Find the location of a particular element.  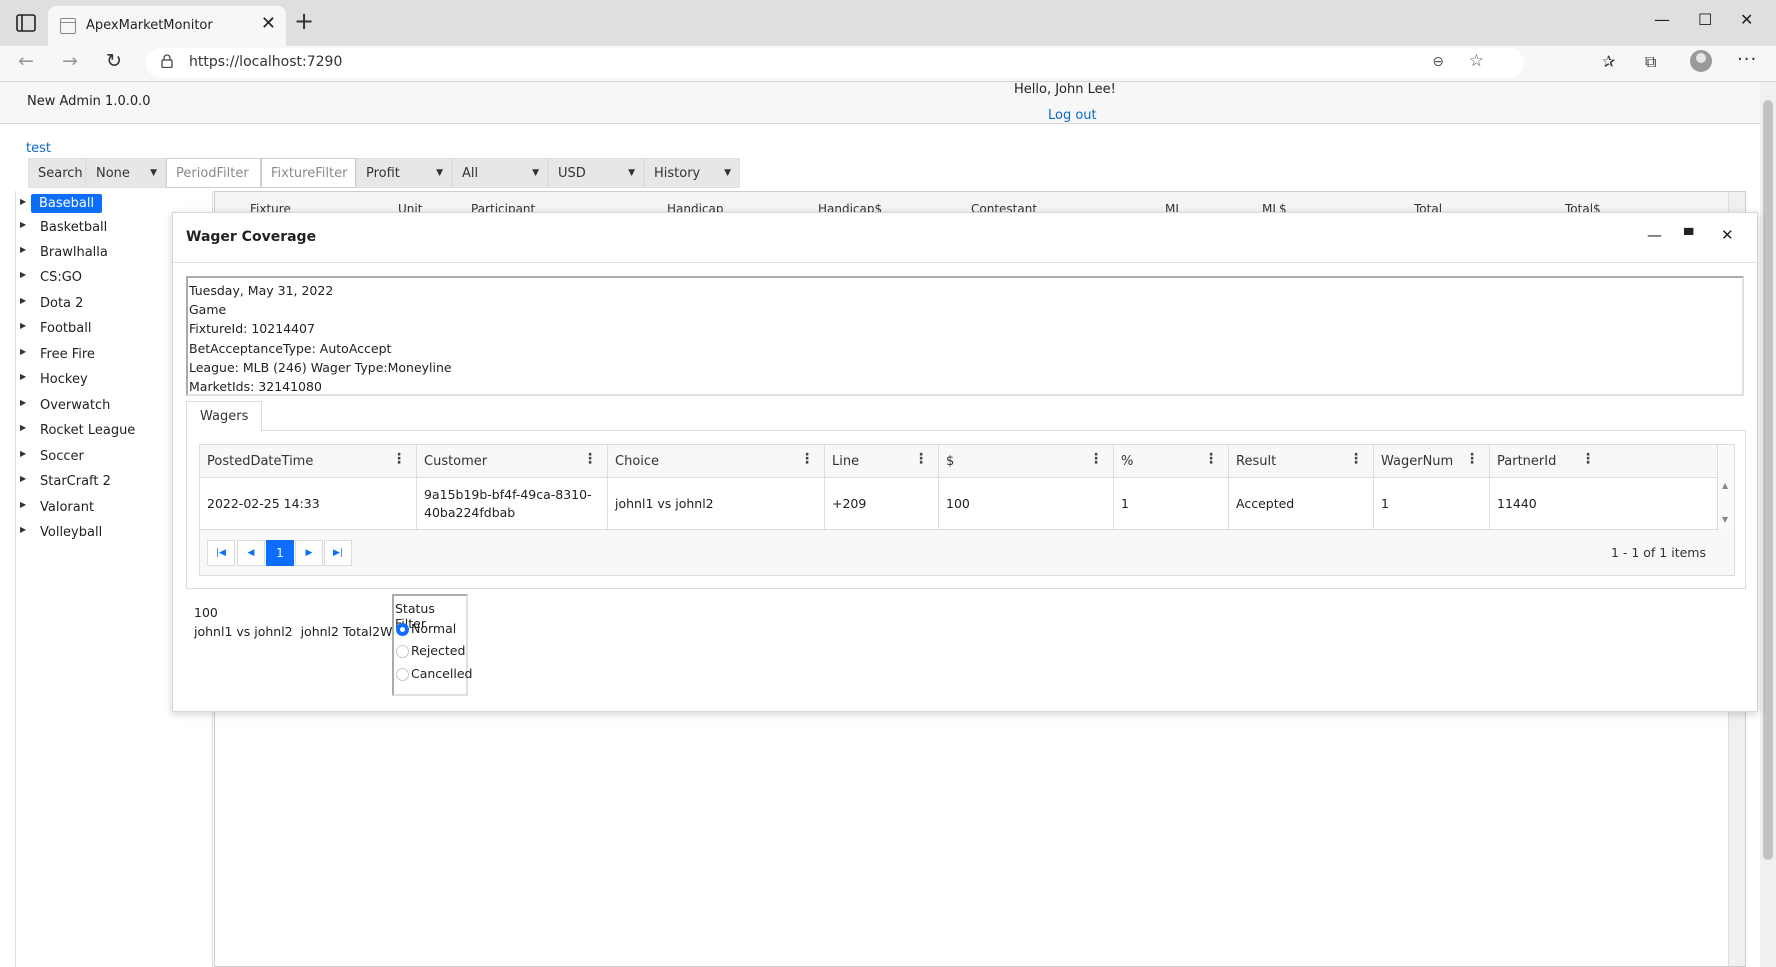

none-dropdown: None ▼ is located at coordinates (126, 173).